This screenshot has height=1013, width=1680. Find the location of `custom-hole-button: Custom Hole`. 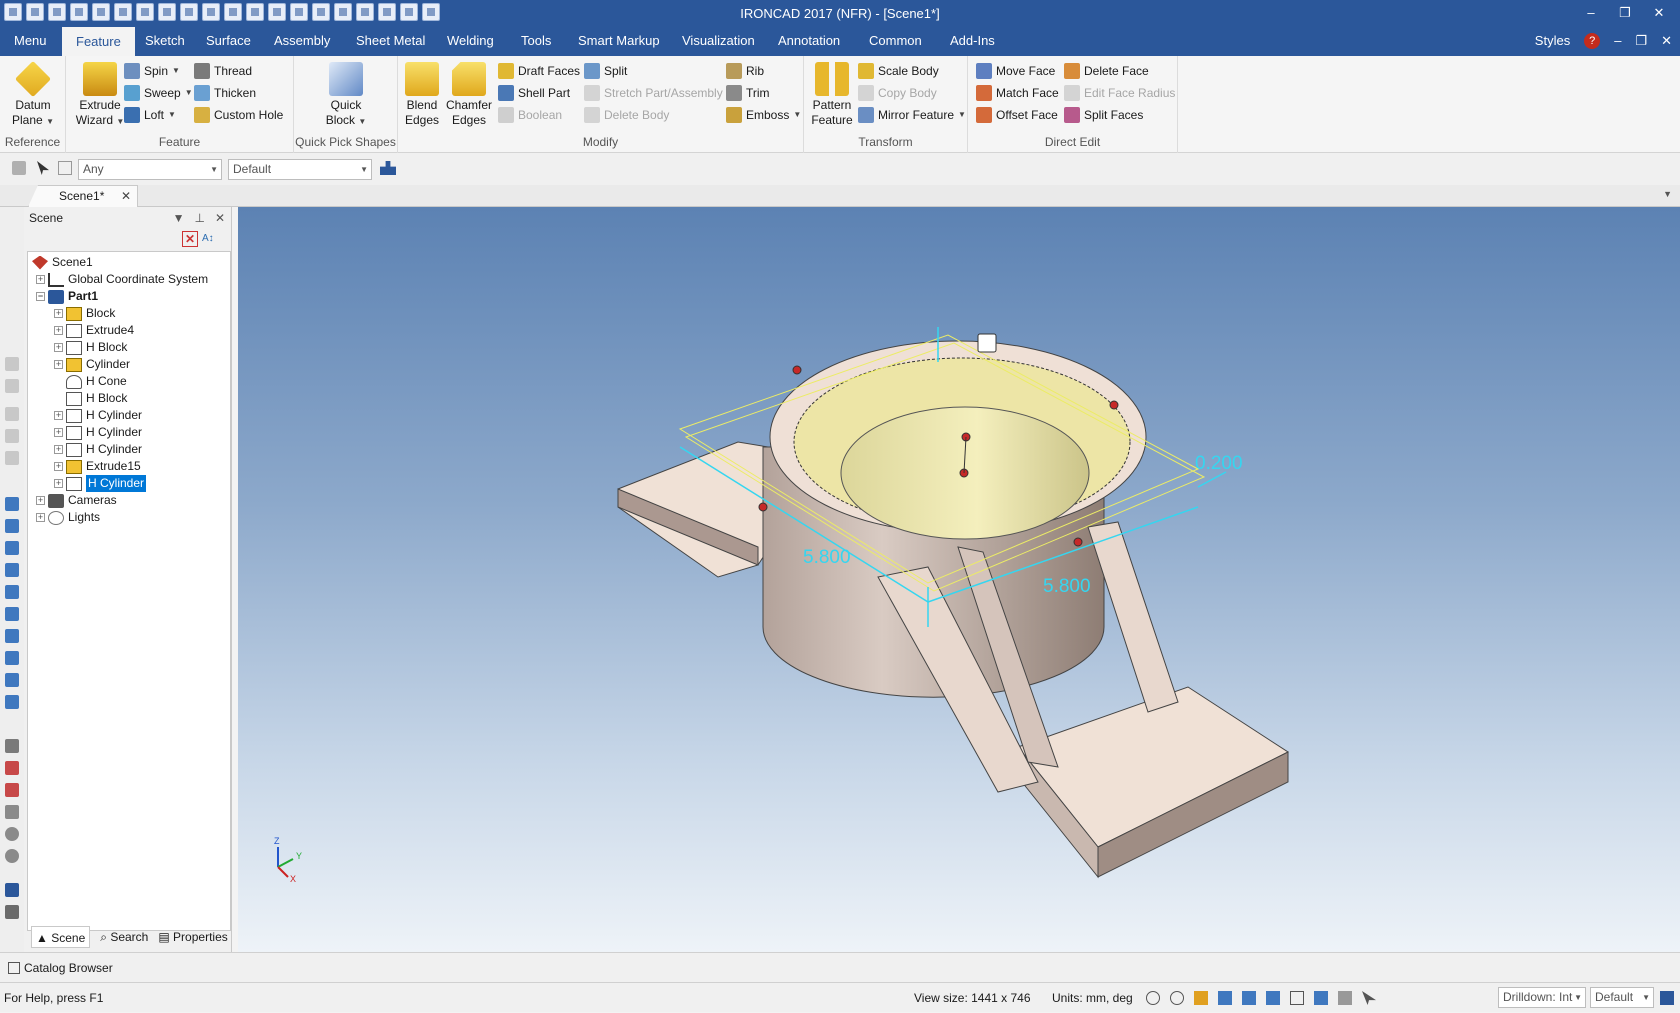

custom-hole-button: Custom Hole is located at coordinates (238, 115).